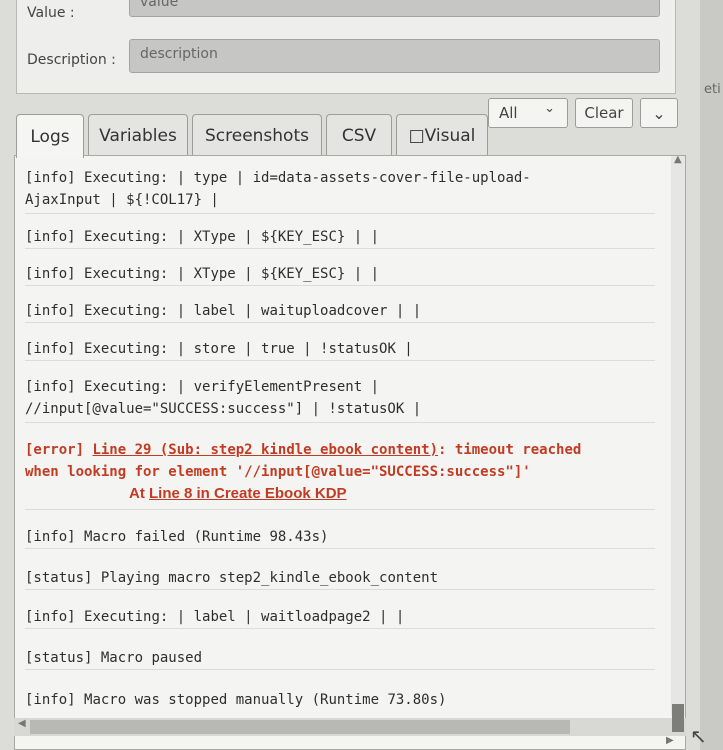 The image size is (723, 750). What do you see at coordinates (340, 658) in the screenshot?
I see `log-entry: [status] Macro paused` at bounding box center [340, 658].